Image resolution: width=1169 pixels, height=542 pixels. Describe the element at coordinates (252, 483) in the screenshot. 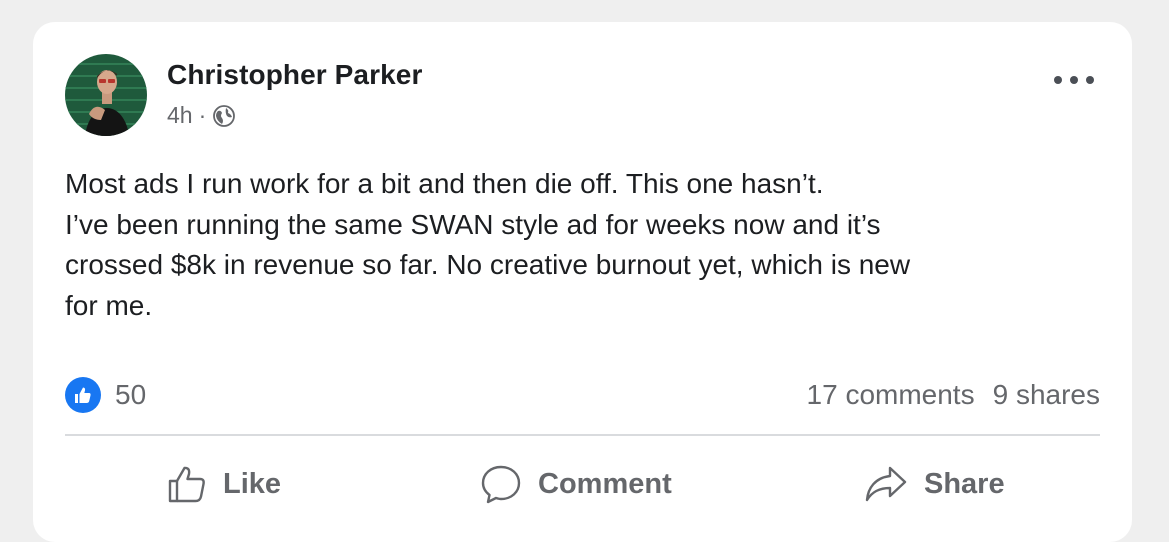

I see `like-label: Like` at that location.